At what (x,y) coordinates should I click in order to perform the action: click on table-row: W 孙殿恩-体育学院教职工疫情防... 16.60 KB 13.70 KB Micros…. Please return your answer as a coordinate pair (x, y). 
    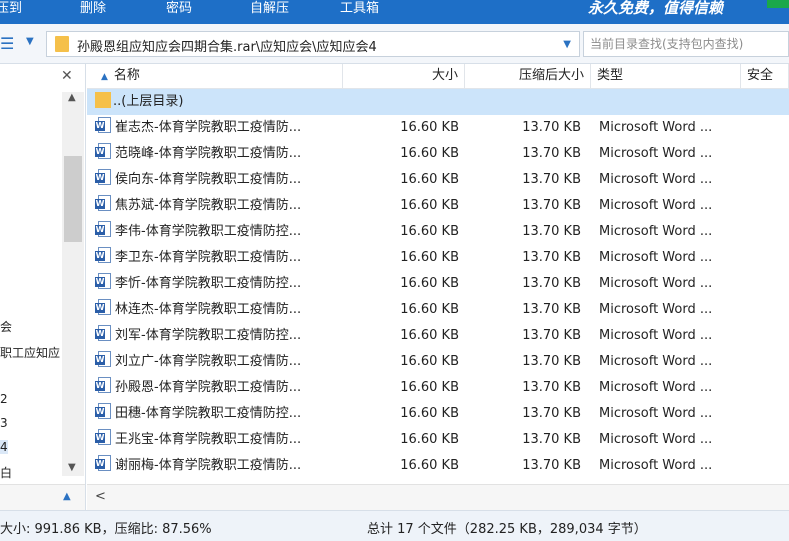
    Looking at the image, I should click on (438, 388).